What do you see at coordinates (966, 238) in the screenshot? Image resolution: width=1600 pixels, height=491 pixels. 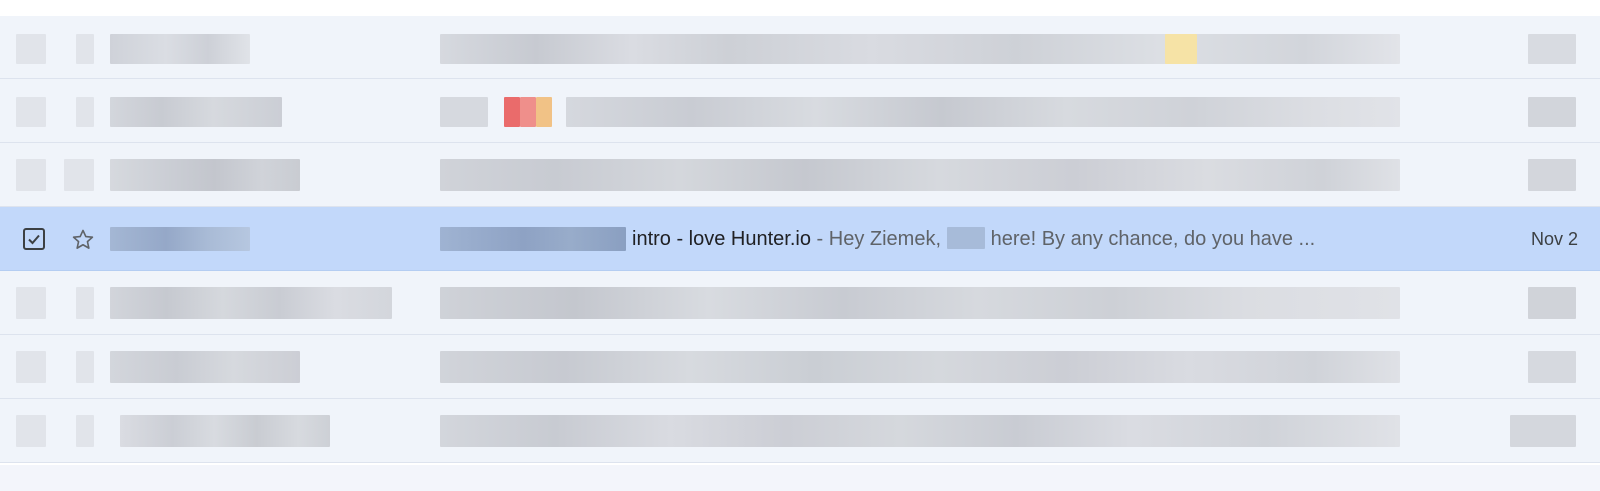 I see `redacted-name` at bounding box center [966, 238].